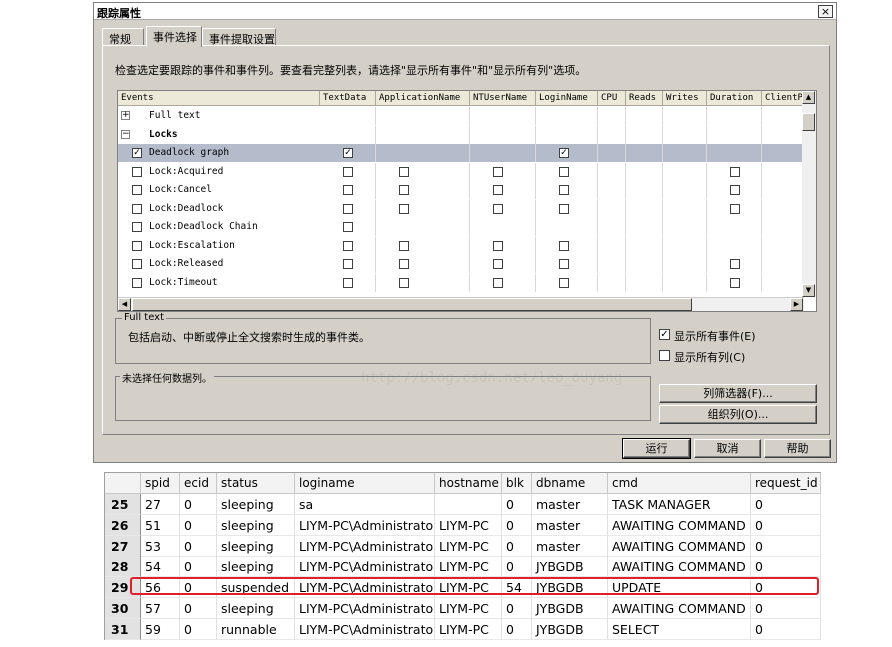  What do you see at coordinates (256, 629) in the screenshot?
I see `results-cell: runnable` at bounding box center [256, 629].